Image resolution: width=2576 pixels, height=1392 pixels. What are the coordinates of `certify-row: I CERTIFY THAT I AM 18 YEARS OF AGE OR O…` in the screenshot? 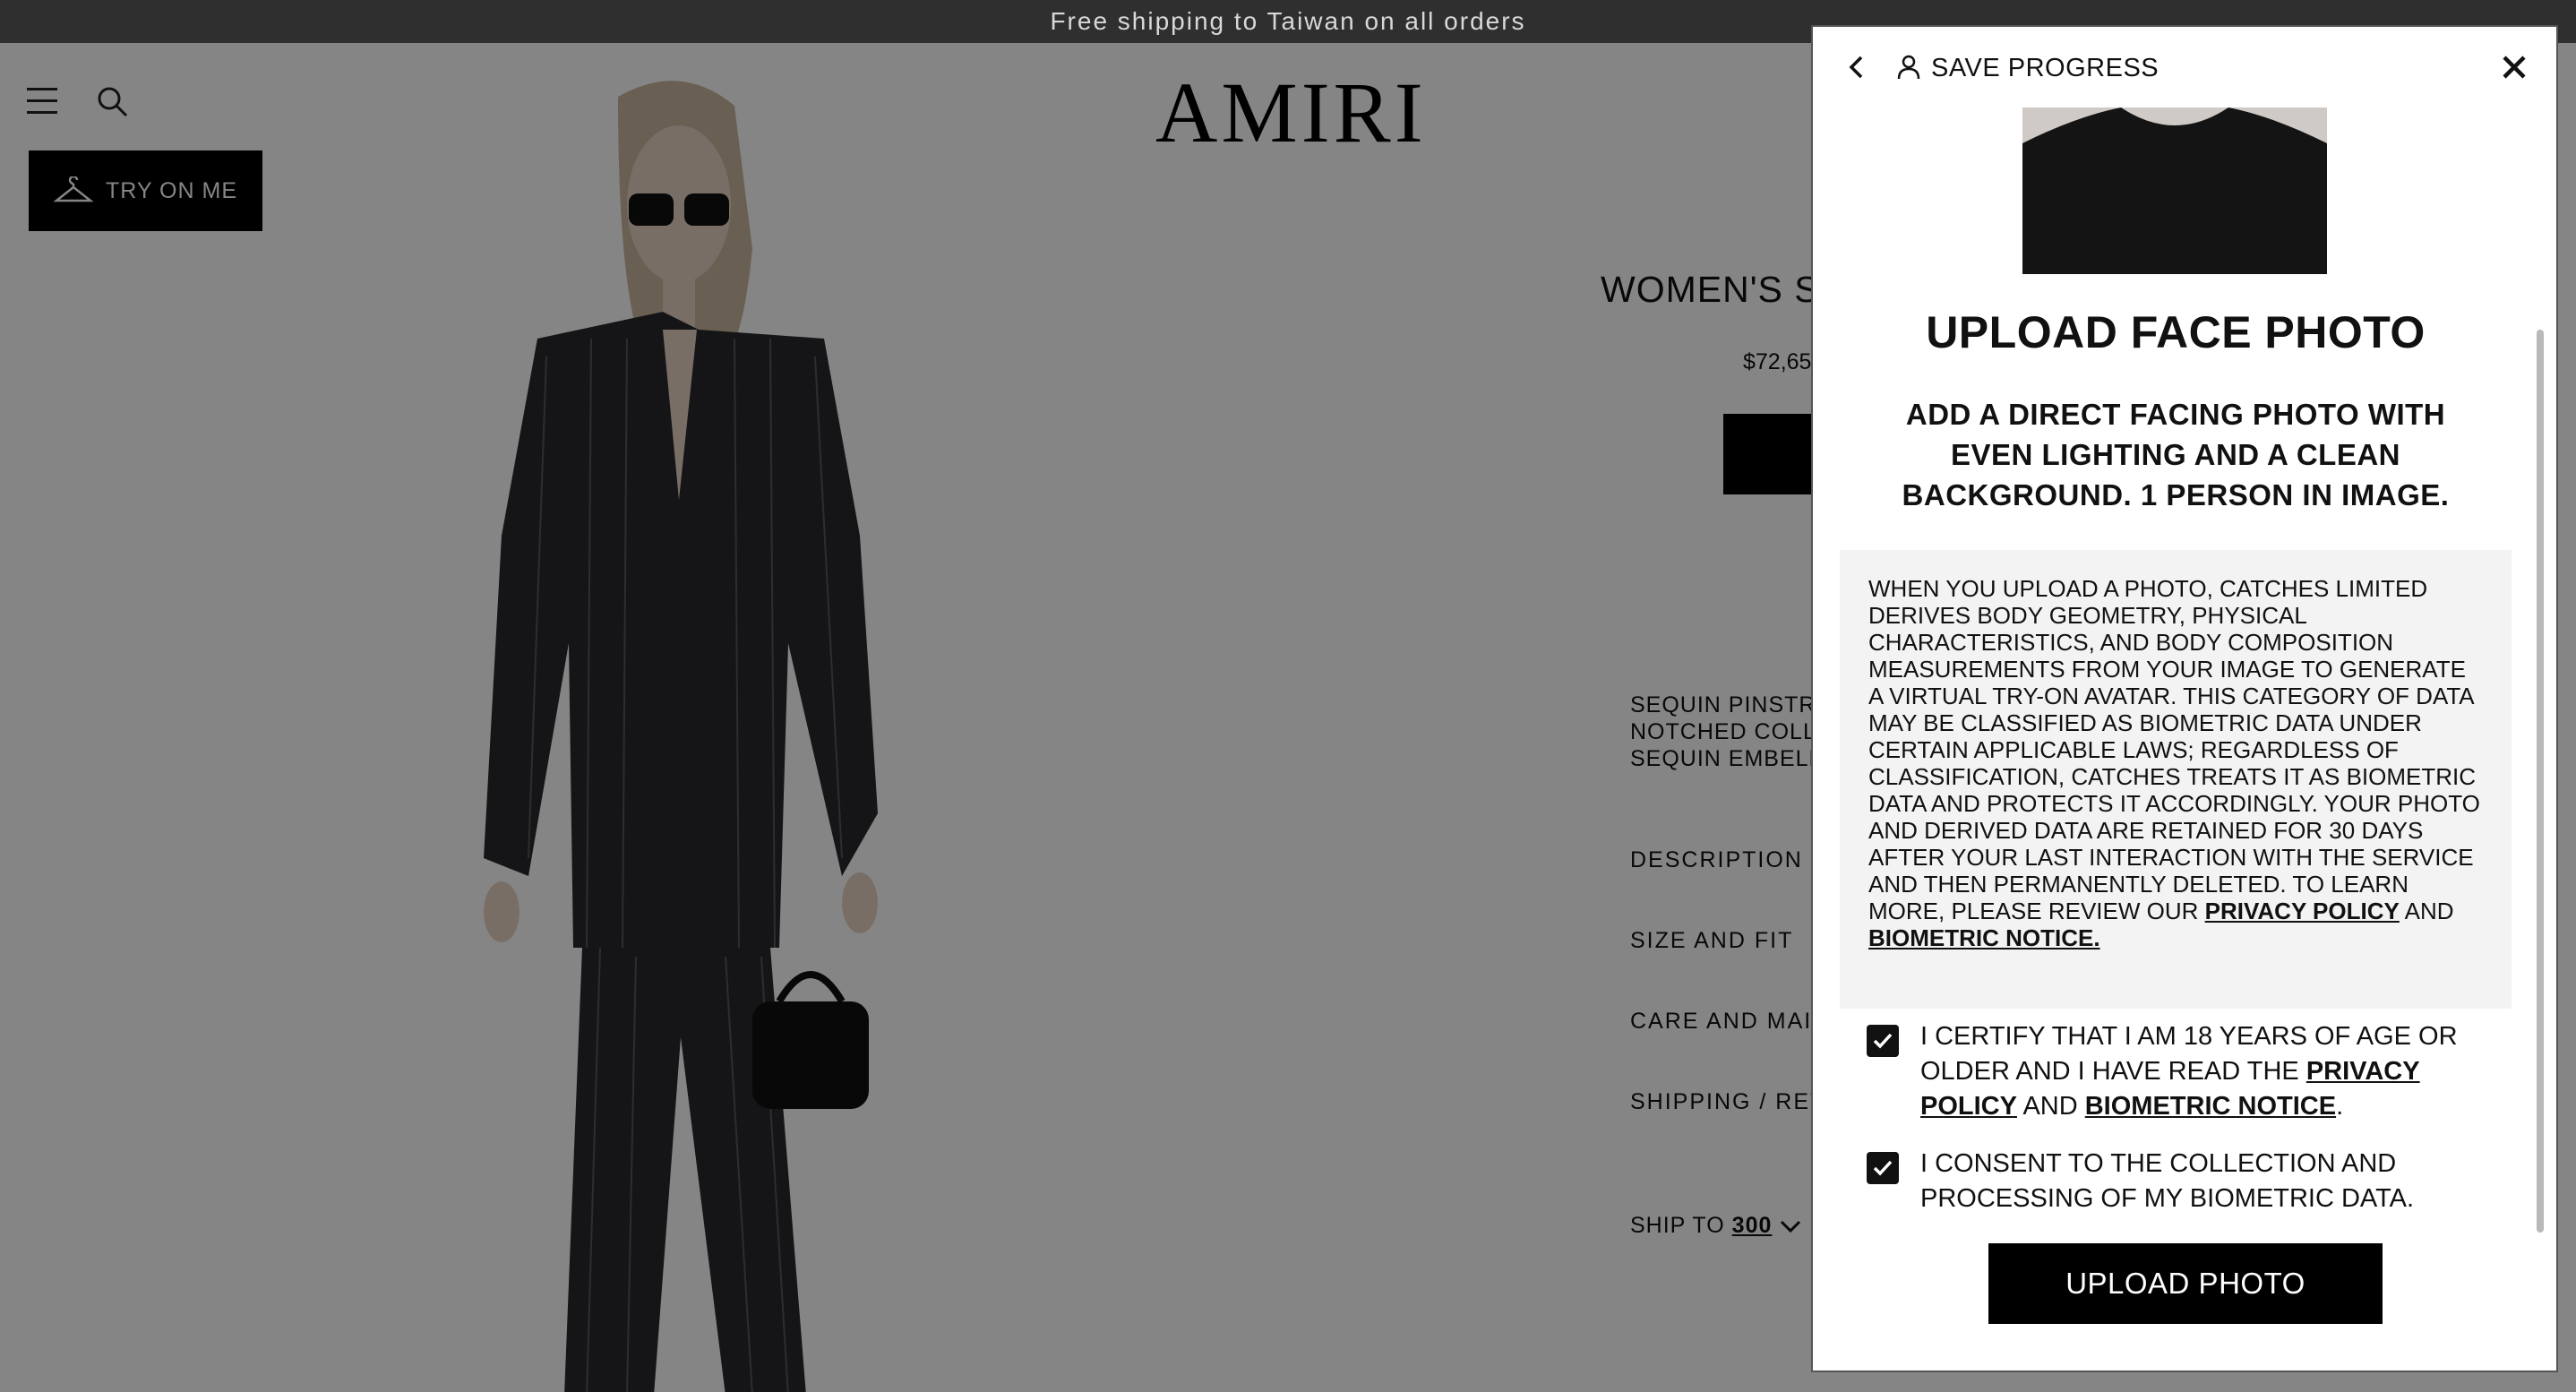 It's located at (2180, 1071).